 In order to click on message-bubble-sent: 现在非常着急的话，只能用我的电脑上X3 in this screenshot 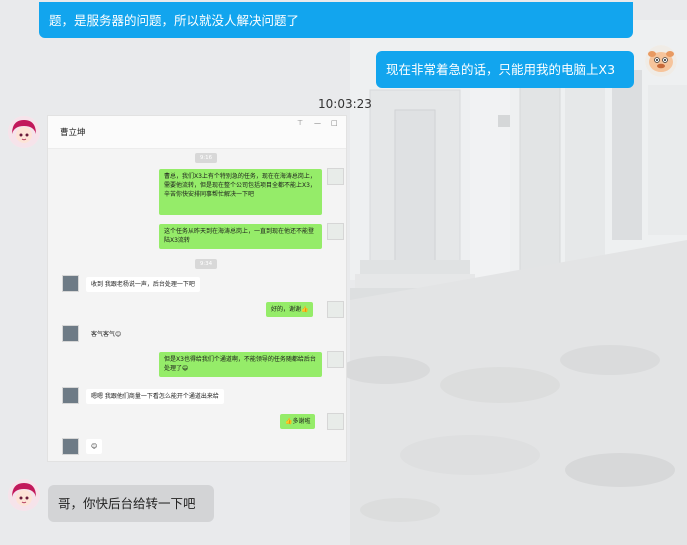, I will do `click(505, 69)`.